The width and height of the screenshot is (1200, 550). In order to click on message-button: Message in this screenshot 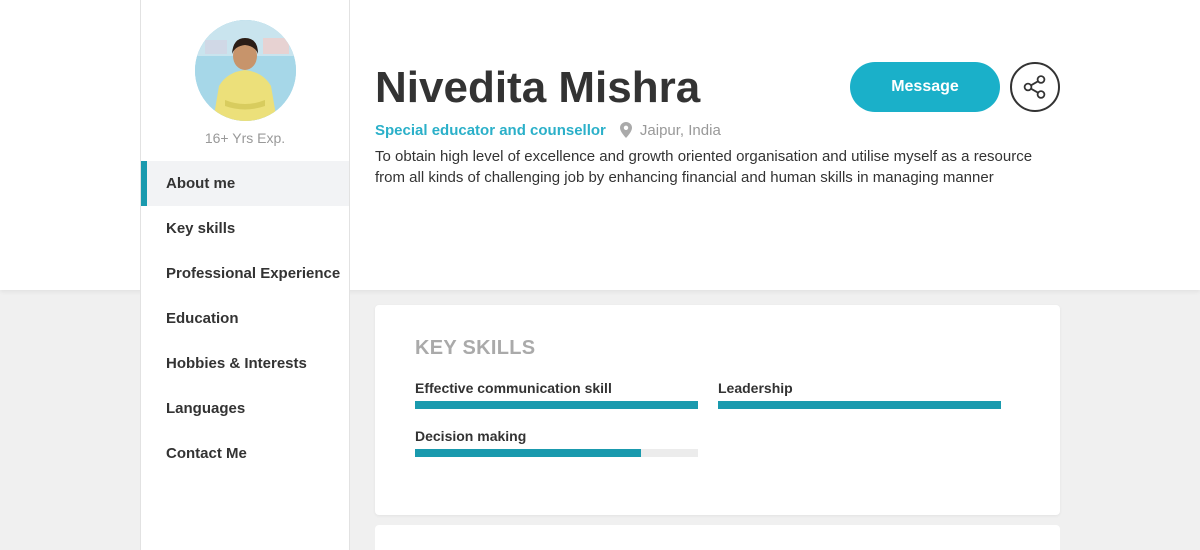, I will do `click(925, 87)`.